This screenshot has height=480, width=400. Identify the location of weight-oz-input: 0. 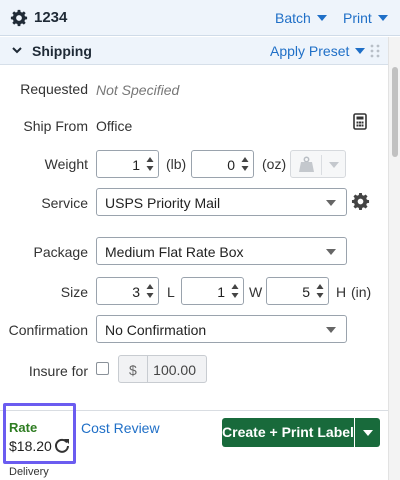
(222, 164).